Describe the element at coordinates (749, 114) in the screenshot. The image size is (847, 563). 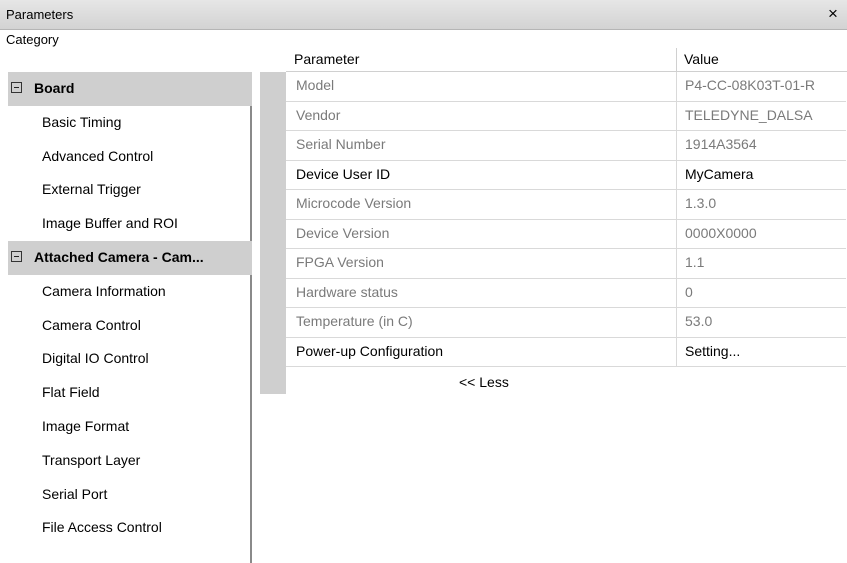
I see `parameter-value: TELEDYNE_DALSA` at that location.